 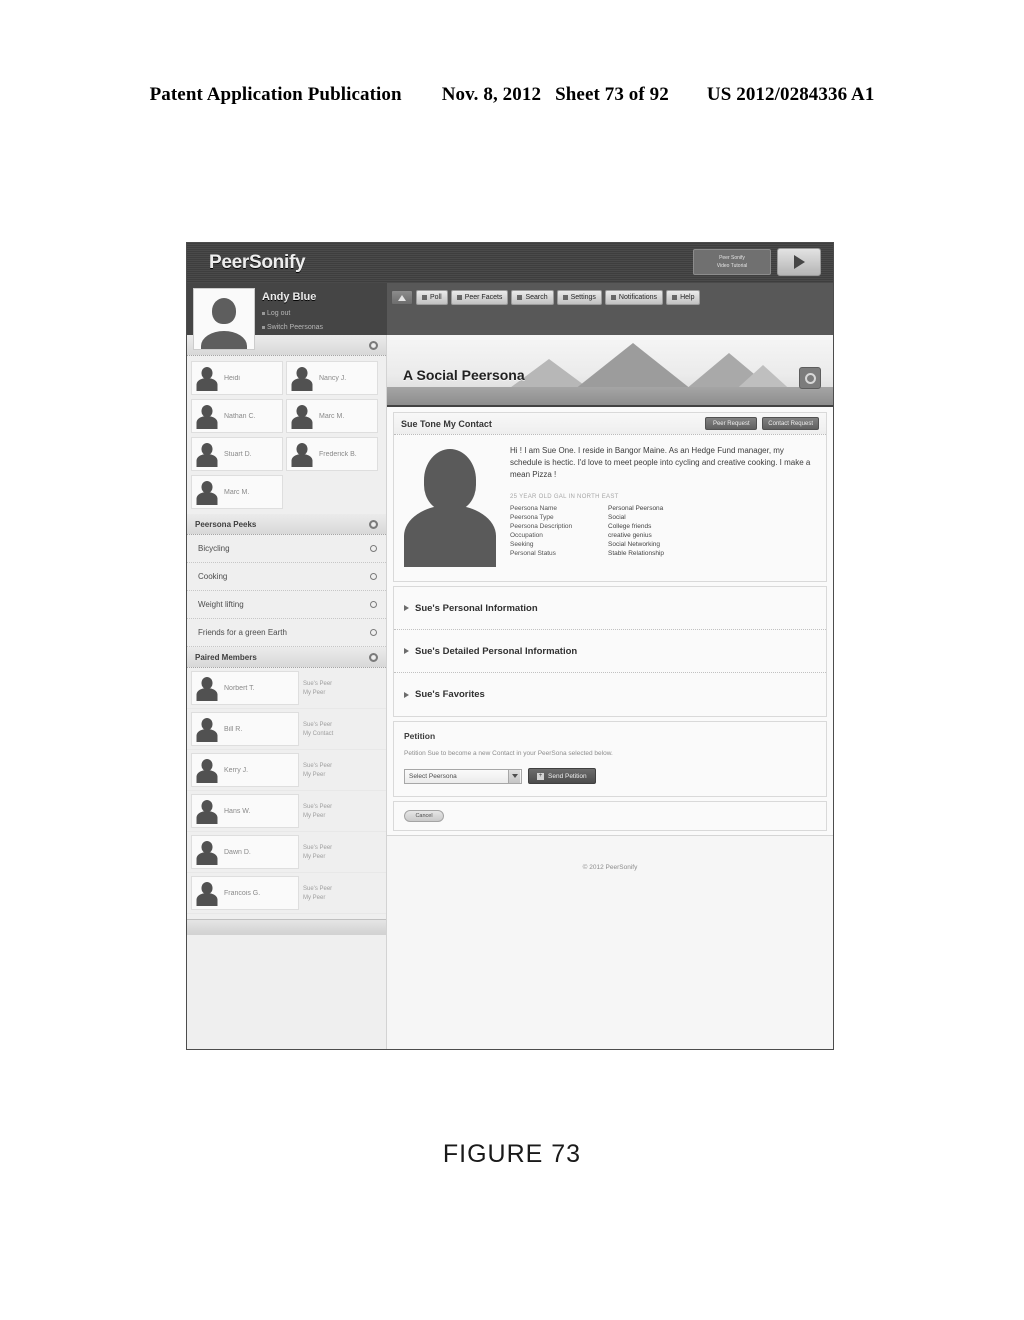 What do you see at coordinates (317, 893) in the screenshot?
I see `paired-actions: Sue's Peer My Peer` at bounding box center [317, 893].